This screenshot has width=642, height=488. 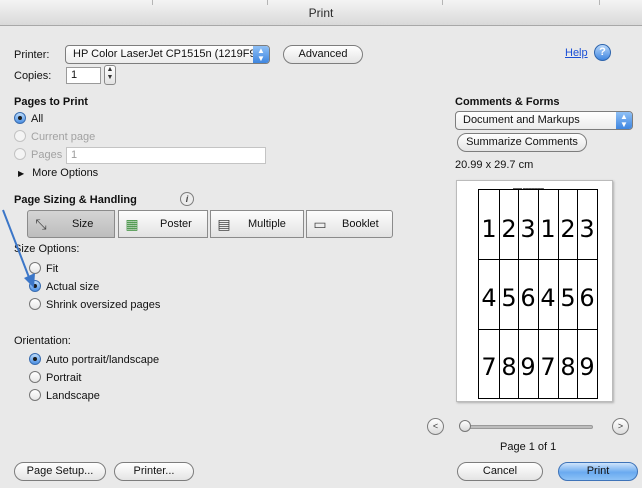 I want to click on page-preview: ▬▬▬ ▬▬▬▬▬▬▬ 123123456456789789, so click(x=534, y=291).